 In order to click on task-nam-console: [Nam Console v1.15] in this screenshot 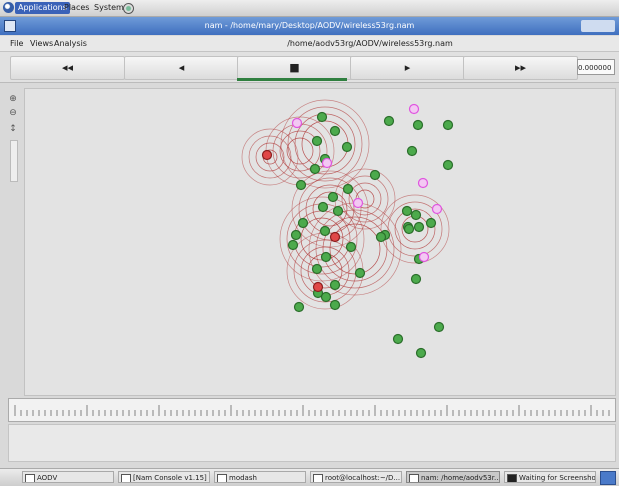, I will do `click(164, 477)`.